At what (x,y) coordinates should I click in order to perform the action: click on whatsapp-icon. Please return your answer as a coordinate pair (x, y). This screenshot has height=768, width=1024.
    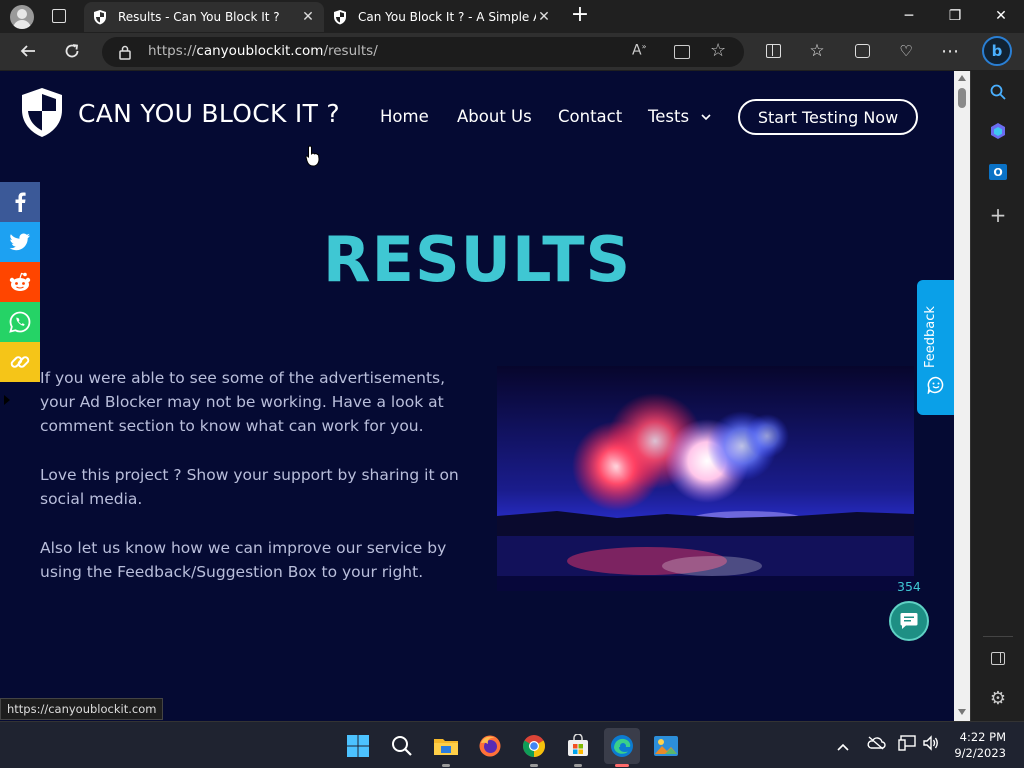
    Looking at the image, I should click on (20, 322).